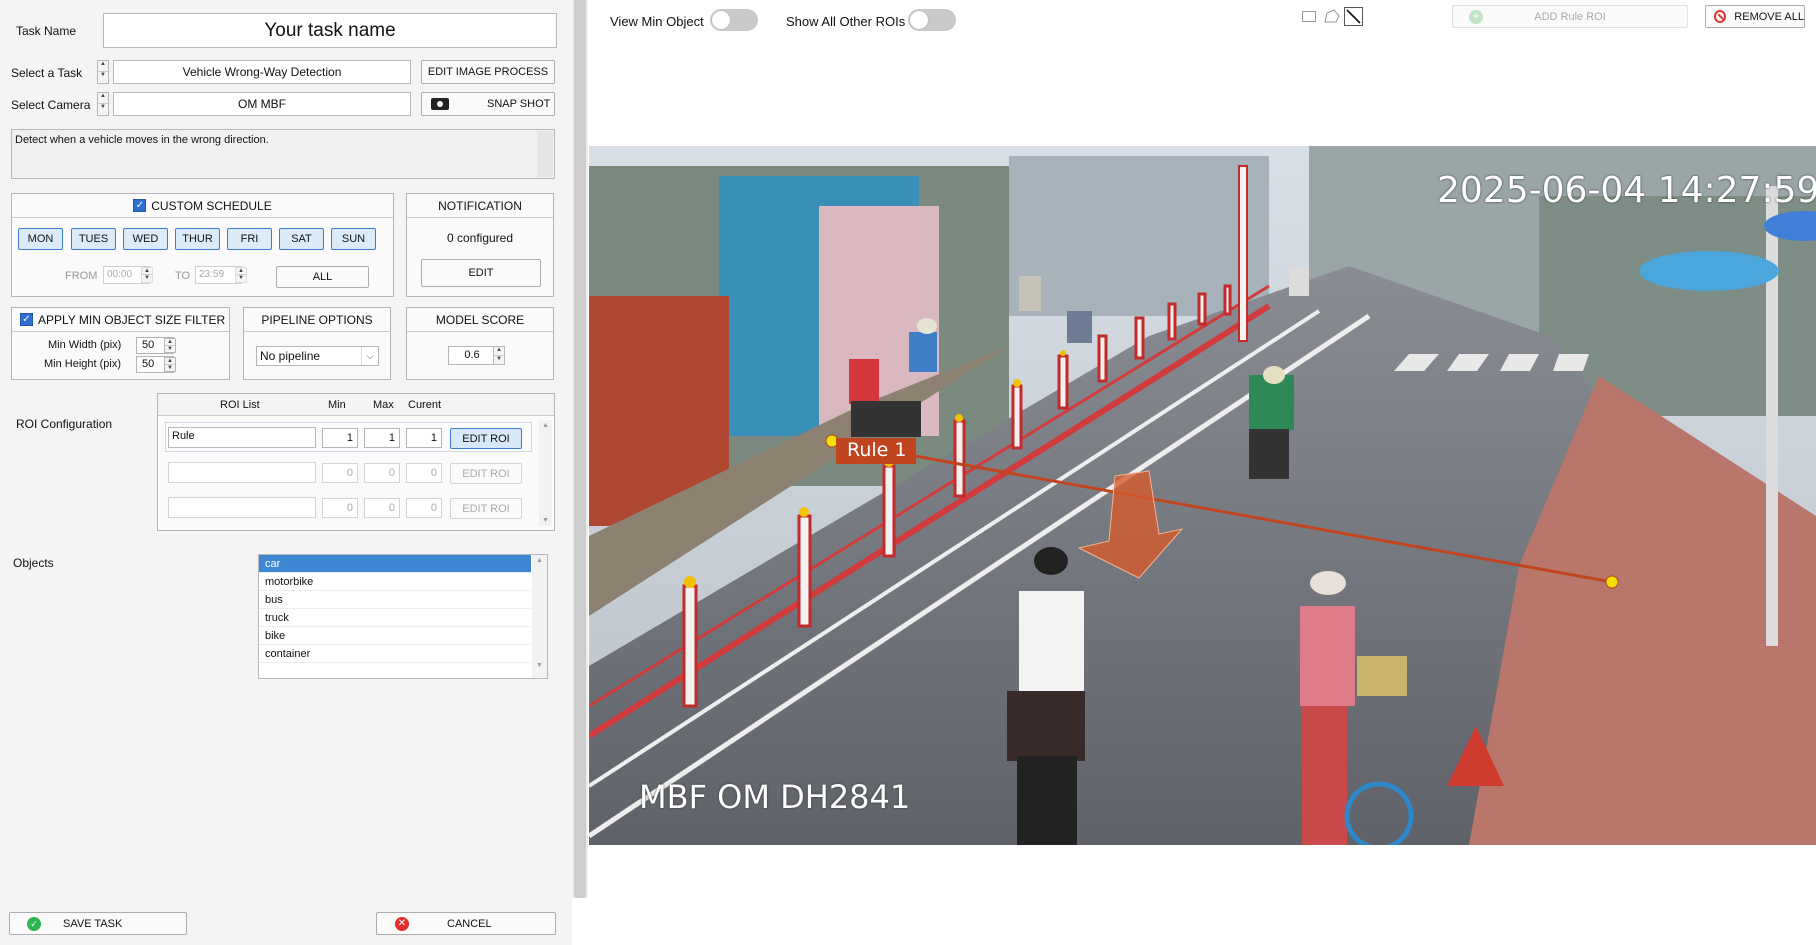  What do you see at coordinates (1309, 16) in the screenshot?
I see `rectangle-tool-icon` at bounding box center [1309, 16].